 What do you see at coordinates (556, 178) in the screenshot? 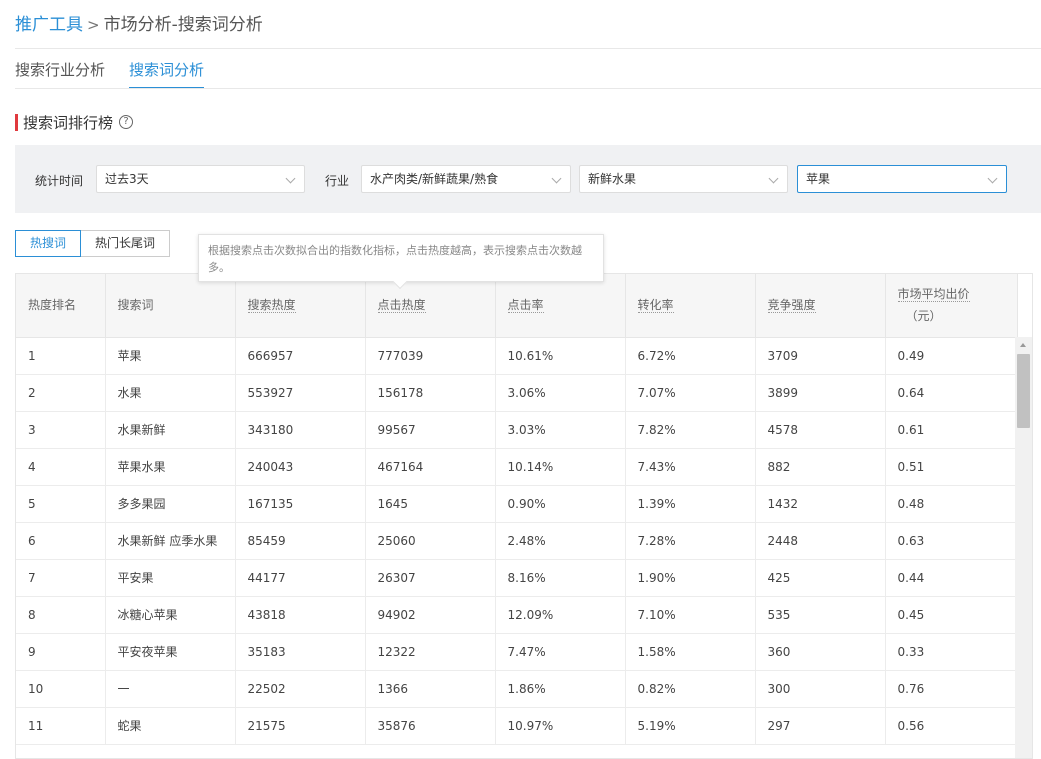
I see `chevron-down-icon` at bounding box center [556, 178].